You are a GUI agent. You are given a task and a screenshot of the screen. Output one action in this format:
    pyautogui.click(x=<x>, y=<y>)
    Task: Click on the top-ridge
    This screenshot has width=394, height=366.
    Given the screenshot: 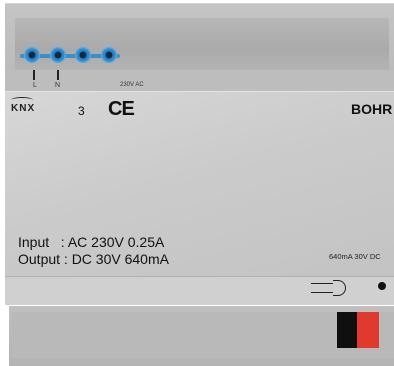 What is the action you would take?
    pyautogui.click(x=202, y=44)
    